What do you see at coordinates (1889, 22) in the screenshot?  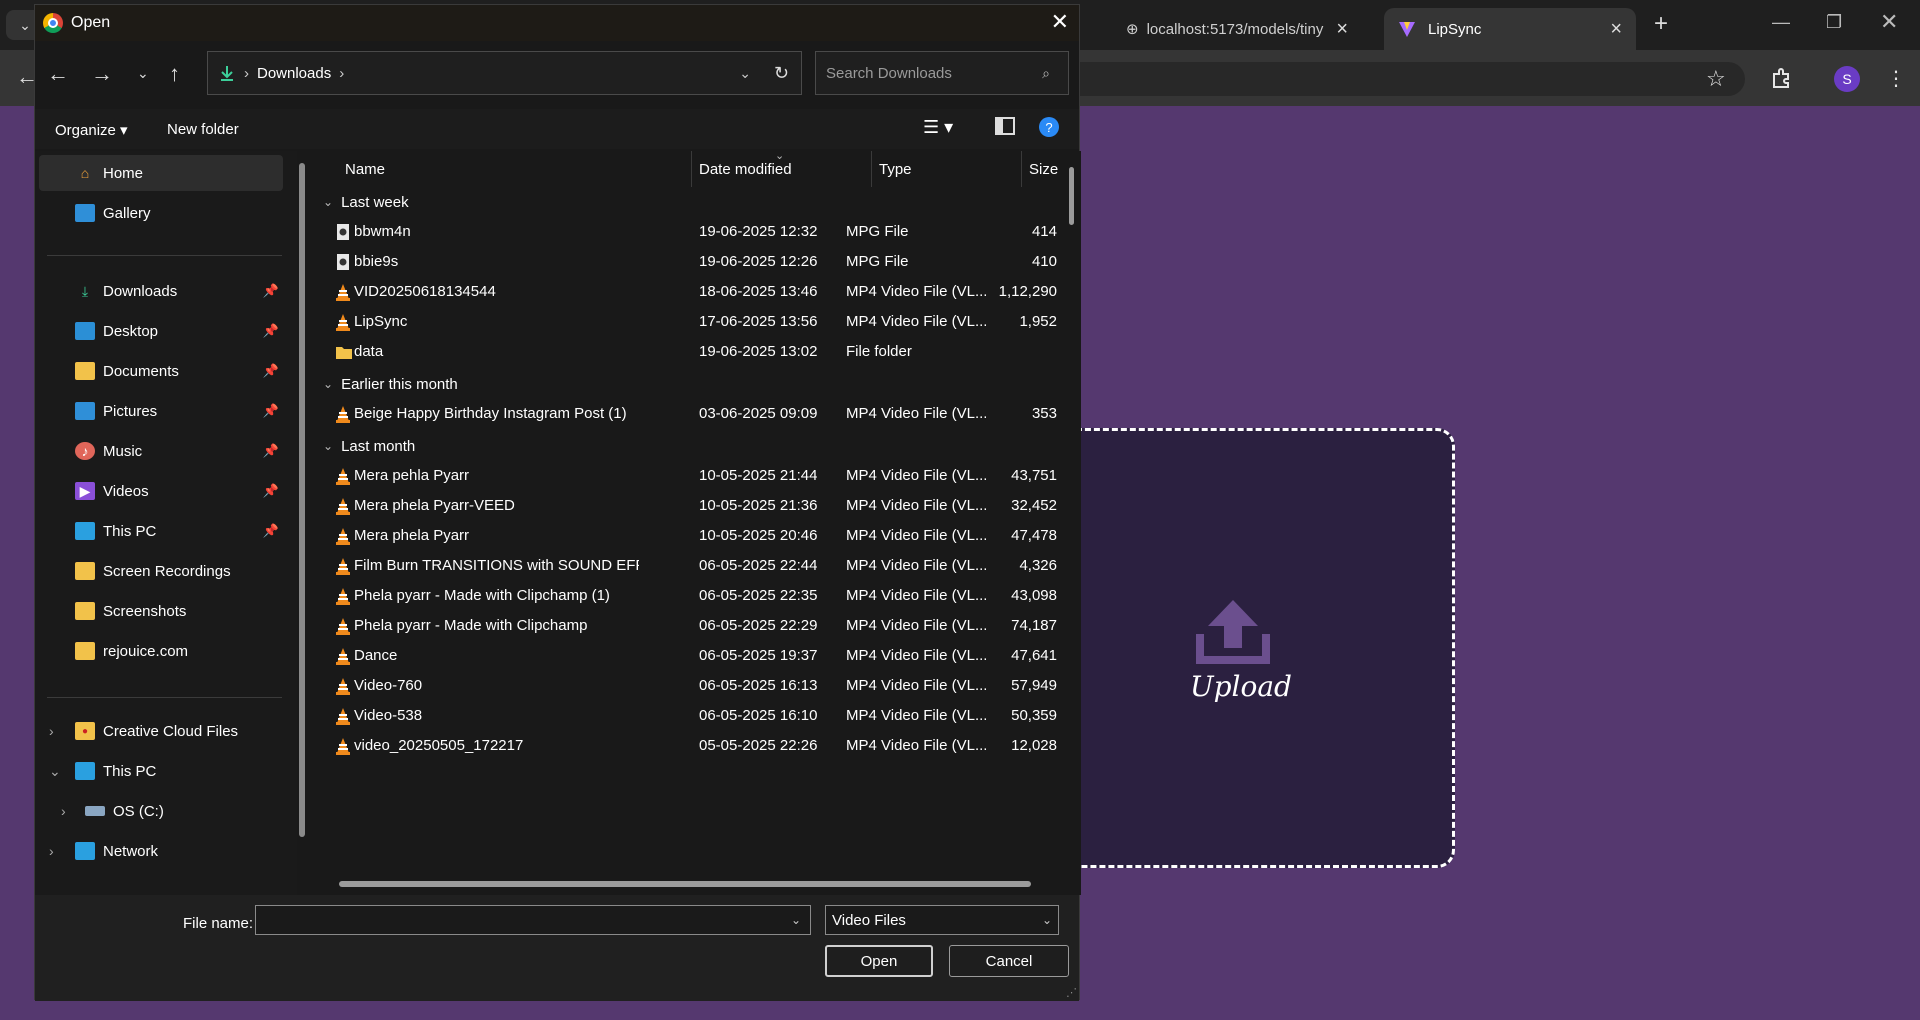 I see `window-close-icon: ✕` at bounding box center [1889, 22].